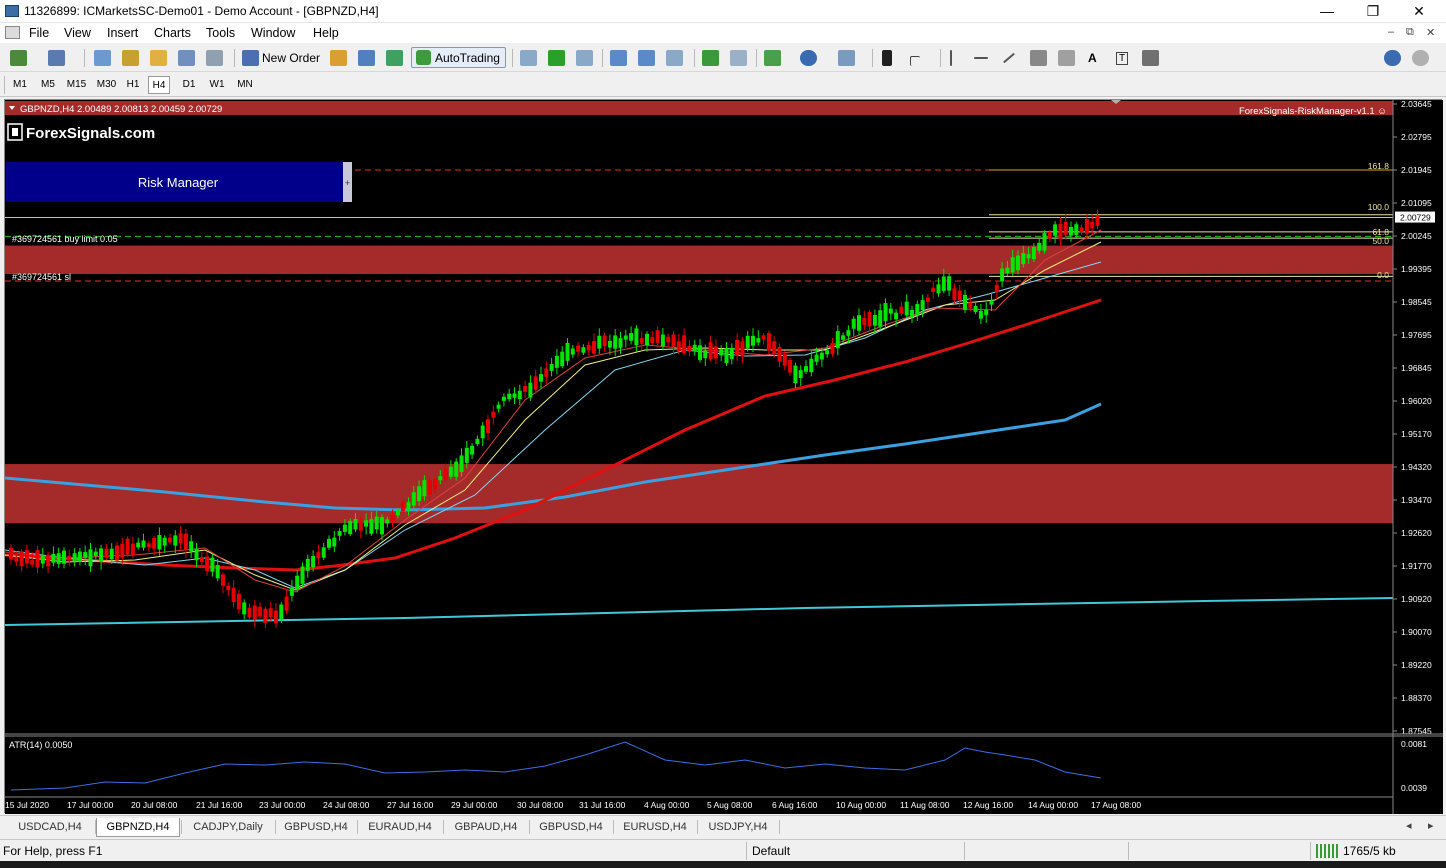 This screenshot has height=868, width=1446. What do you see at coordinates (1416, 500) in the screenshot?
I see `price-axis-label: 1.93470` at bounding box center [1416, 500].